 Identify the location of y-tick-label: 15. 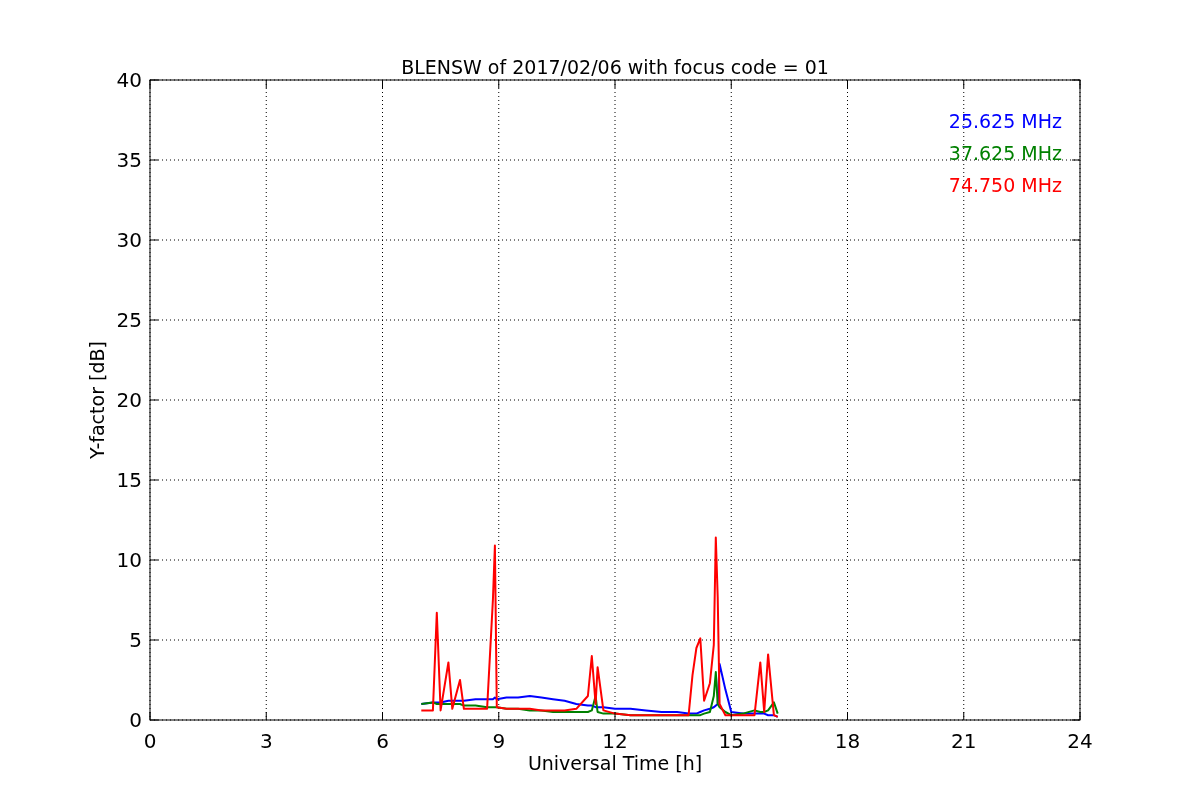
(129, 480).